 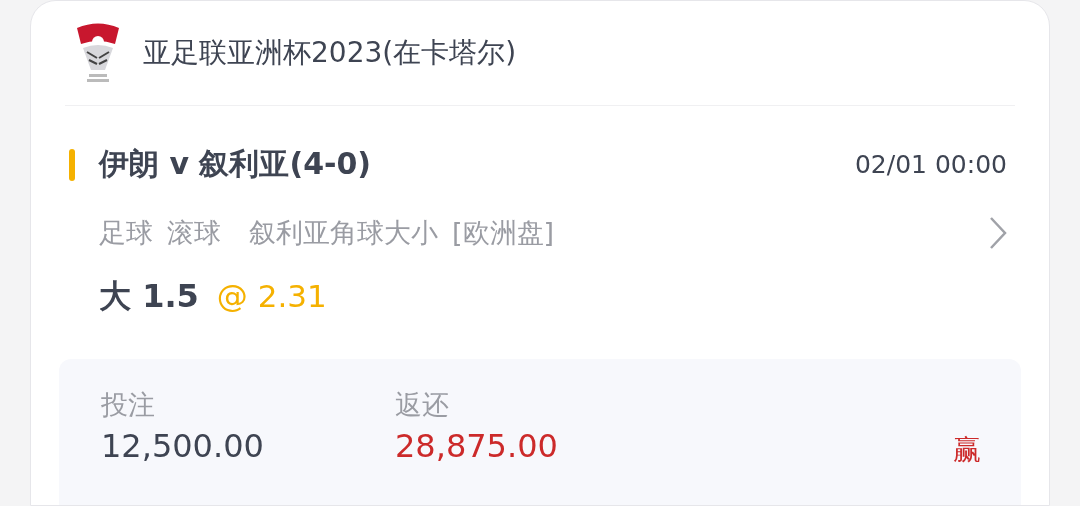 What do you see at coordinates (330, 53) in the screenshot?
I see `league-name: 亚足联亚洲杯2023(在卡塔尔)` at bounding box center [330, 53].